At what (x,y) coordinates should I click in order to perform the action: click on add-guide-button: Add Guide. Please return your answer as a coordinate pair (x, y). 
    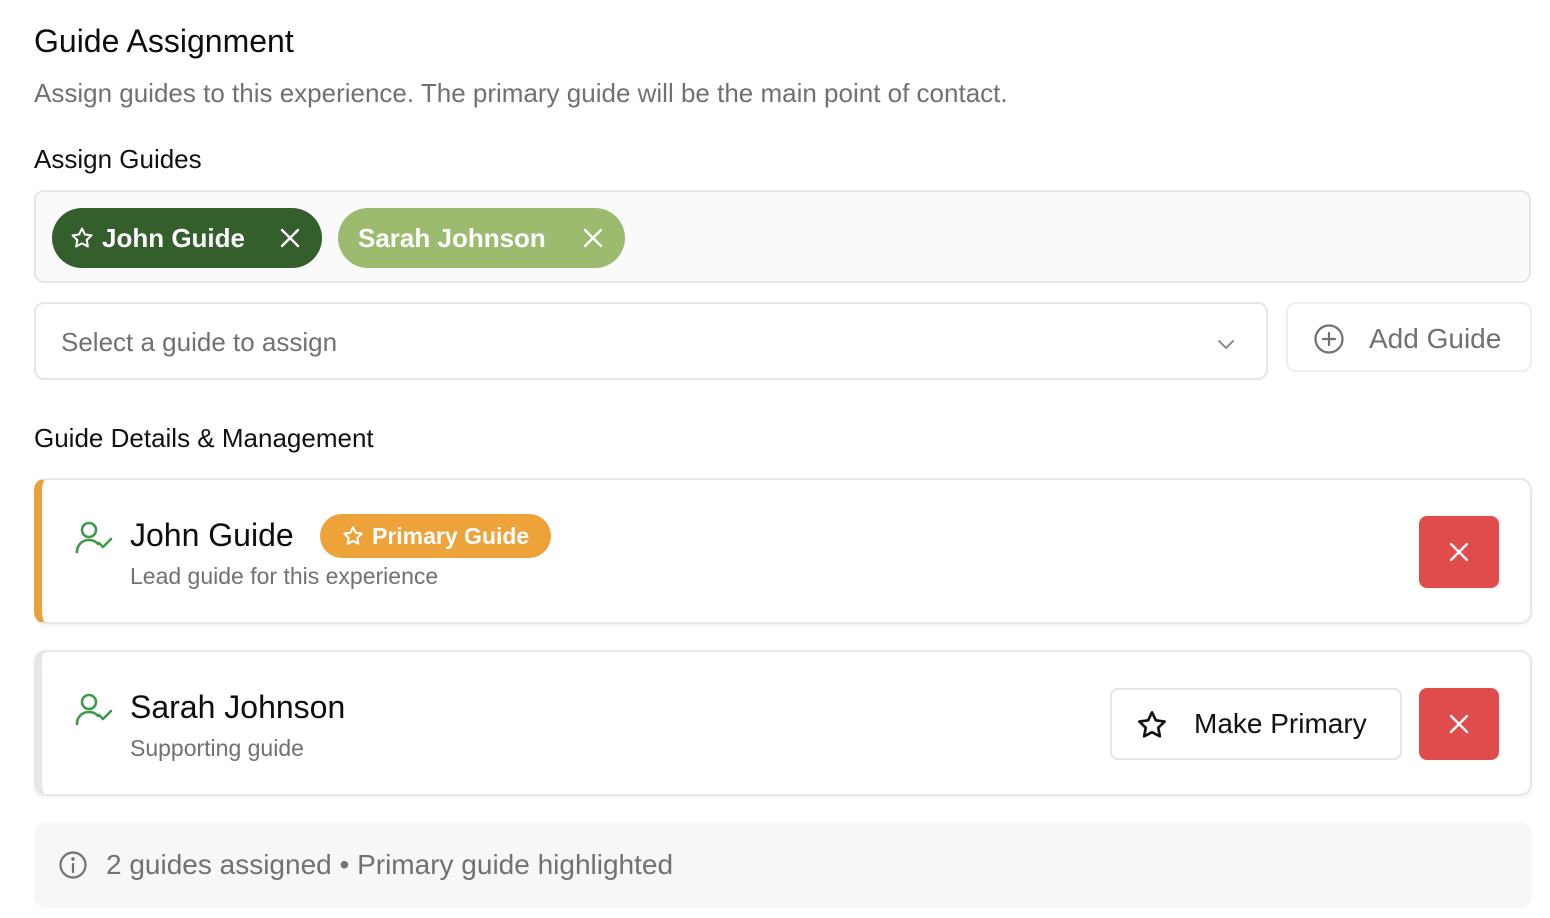
    Looking at the image, I should click on (1409, 337).